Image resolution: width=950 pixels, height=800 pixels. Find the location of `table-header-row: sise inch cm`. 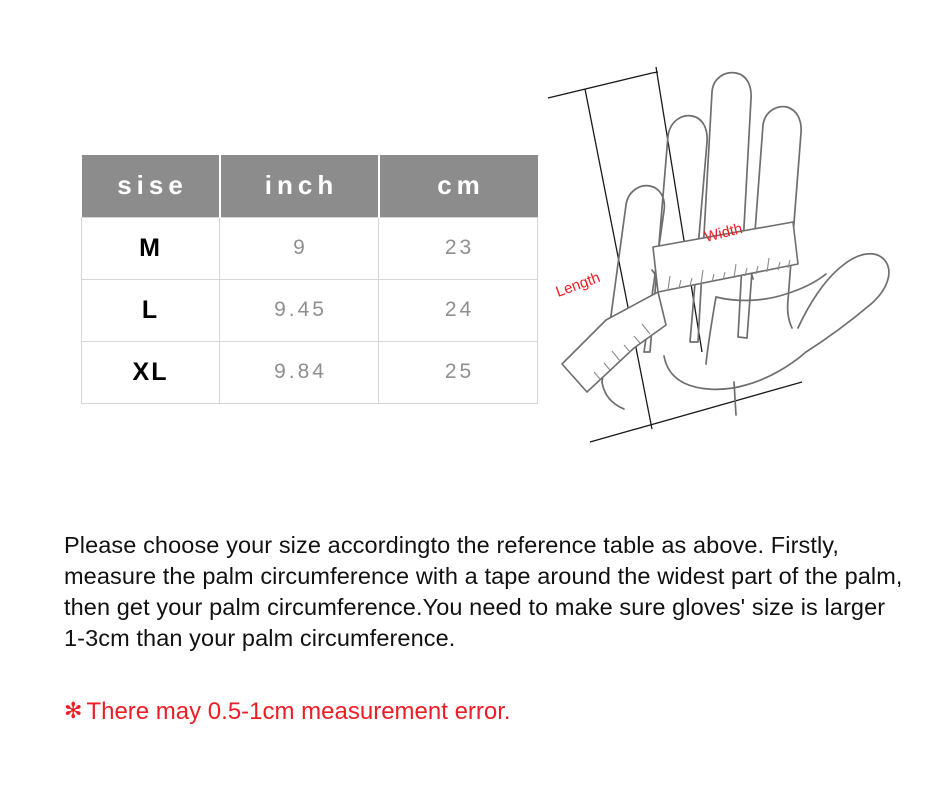

table-header-row: sise inch cm is located at coordinates (309, 186).